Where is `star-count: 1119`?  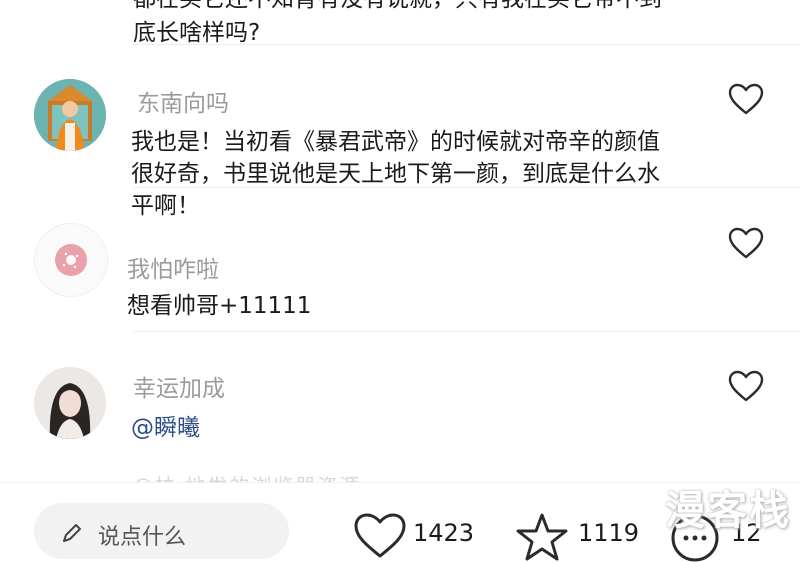
star-count: 1119 is located at coordinates (609, 533).